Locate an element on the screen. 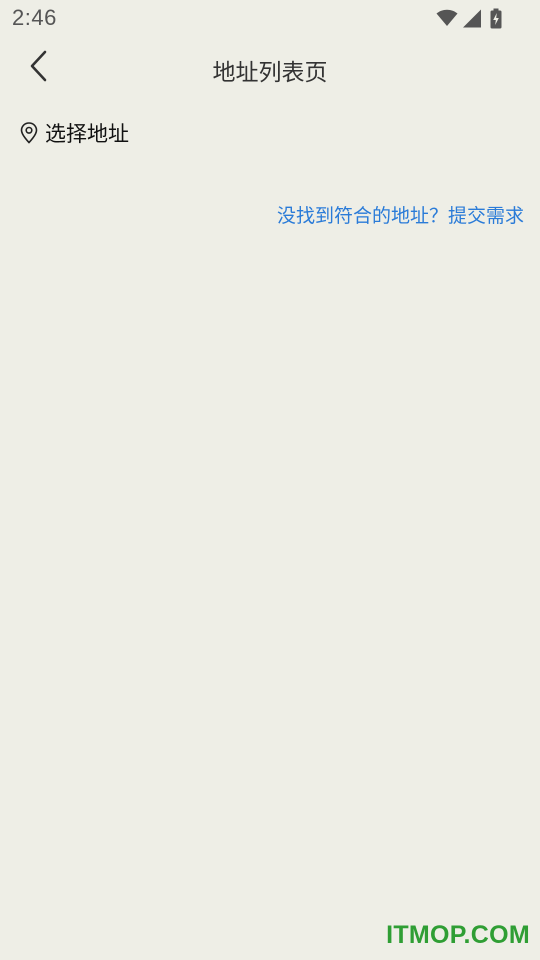 The width and height of the screenshot is (540, 960). submit-request-link: 没找到符合的地址？提交需求 is located at coordinates (400, 214).